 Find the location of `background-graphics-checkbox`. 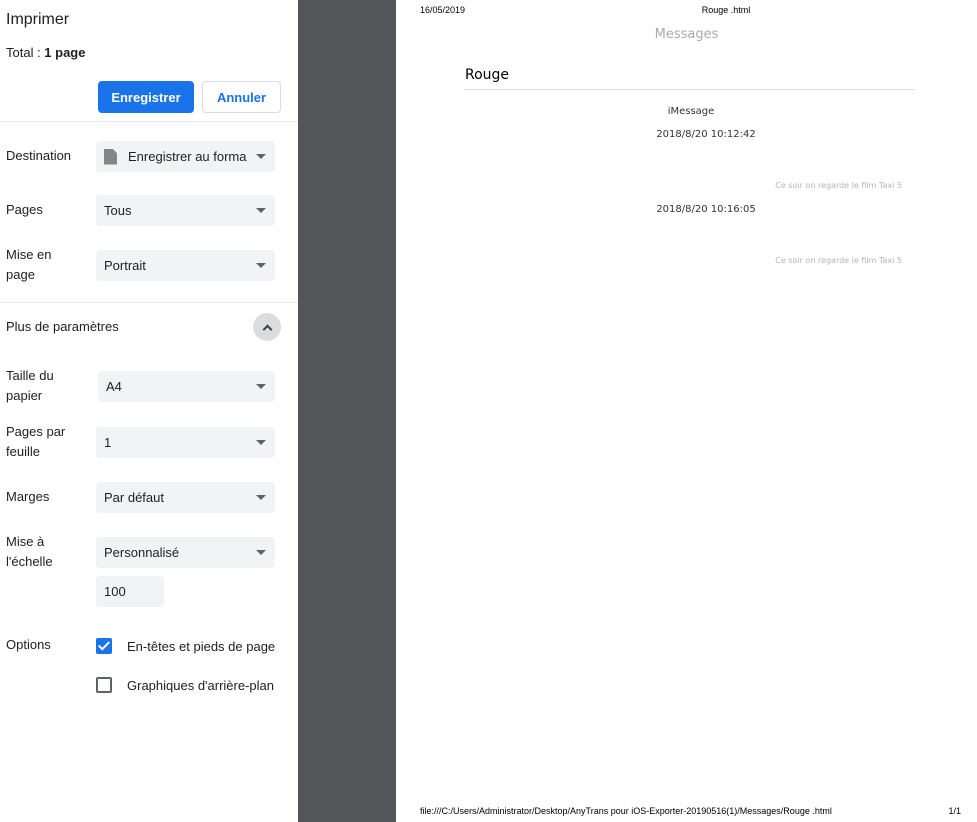

background-graphics-checkbox is located at coordinates (104, 685).